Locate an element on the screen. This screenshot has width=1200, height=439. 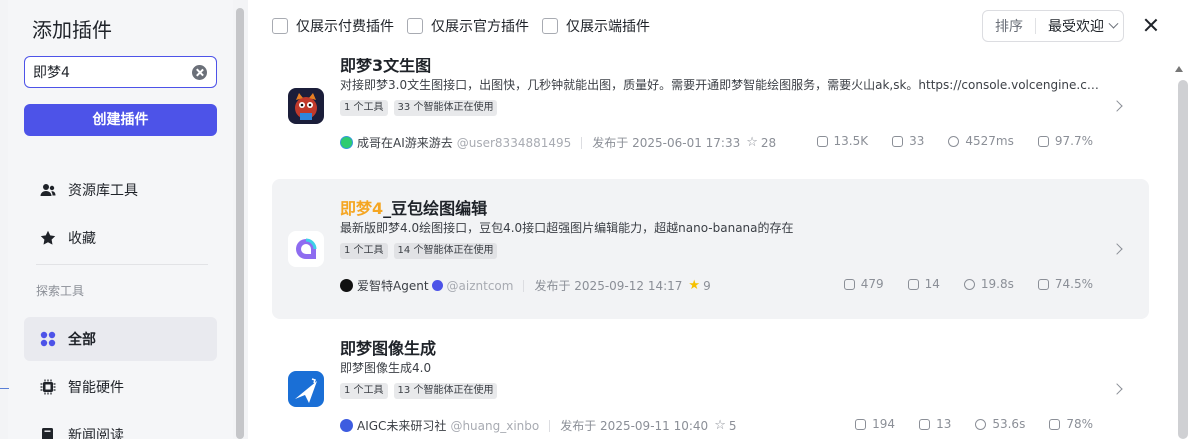
section-label: 探索工具 is located at coordinates (60, 291).